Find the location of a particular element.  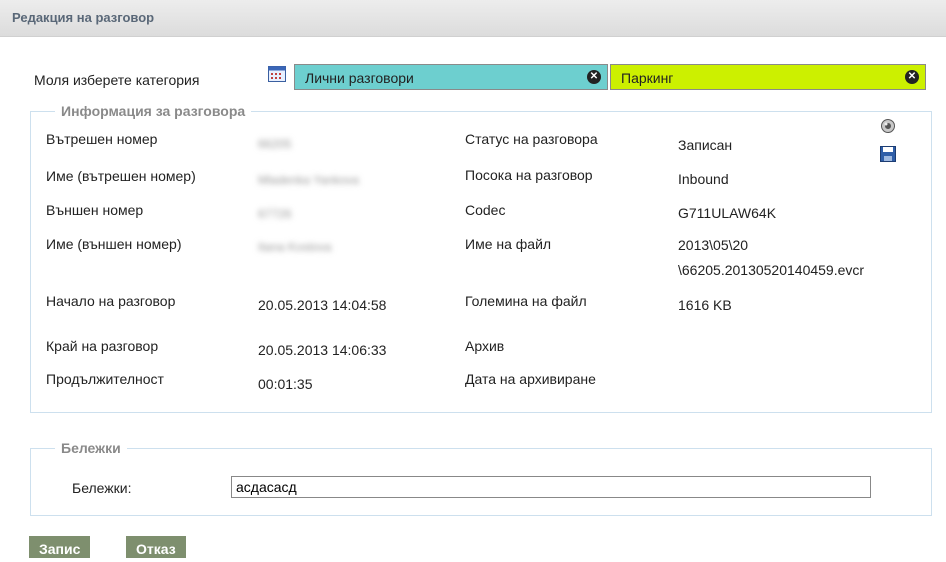

label-call-end: Край на разговор is located at coordinates (102, 346).